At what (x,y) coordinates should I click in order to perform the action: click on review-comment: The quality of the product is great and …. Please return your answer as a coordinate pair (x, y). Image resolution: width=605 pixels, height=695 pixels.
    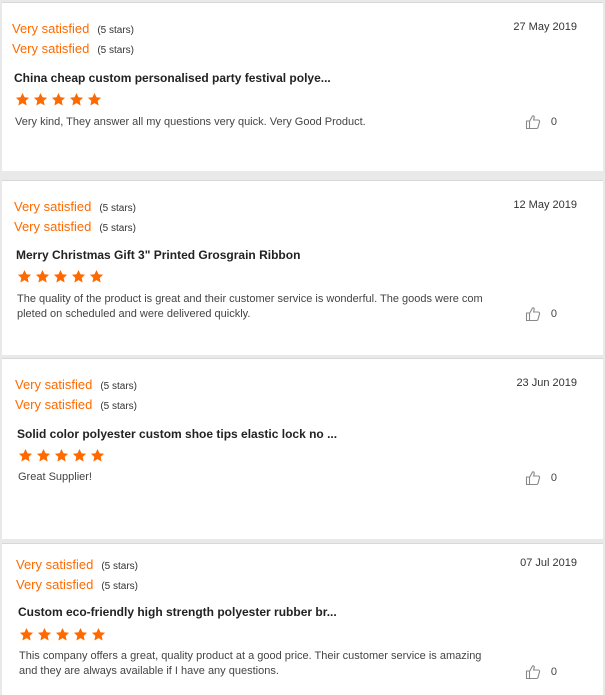
    Looking at the image, I should click on (250, 306).